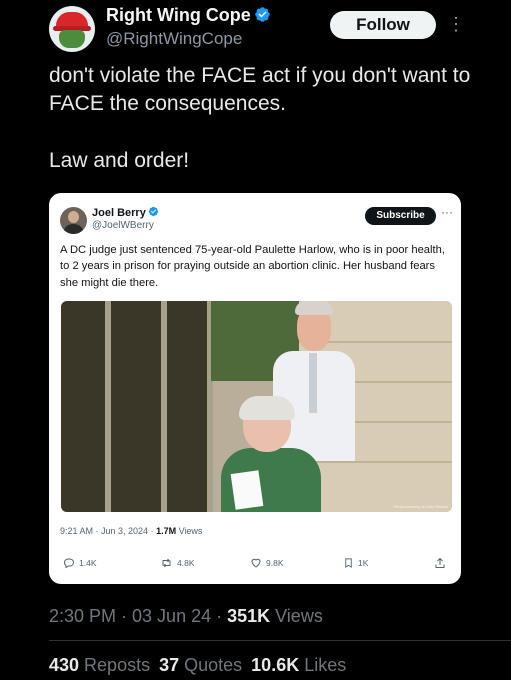  Describe the element at coordinates (178, 15) in the screenshot. I see `author-name: Right Wing Cope` at that location.